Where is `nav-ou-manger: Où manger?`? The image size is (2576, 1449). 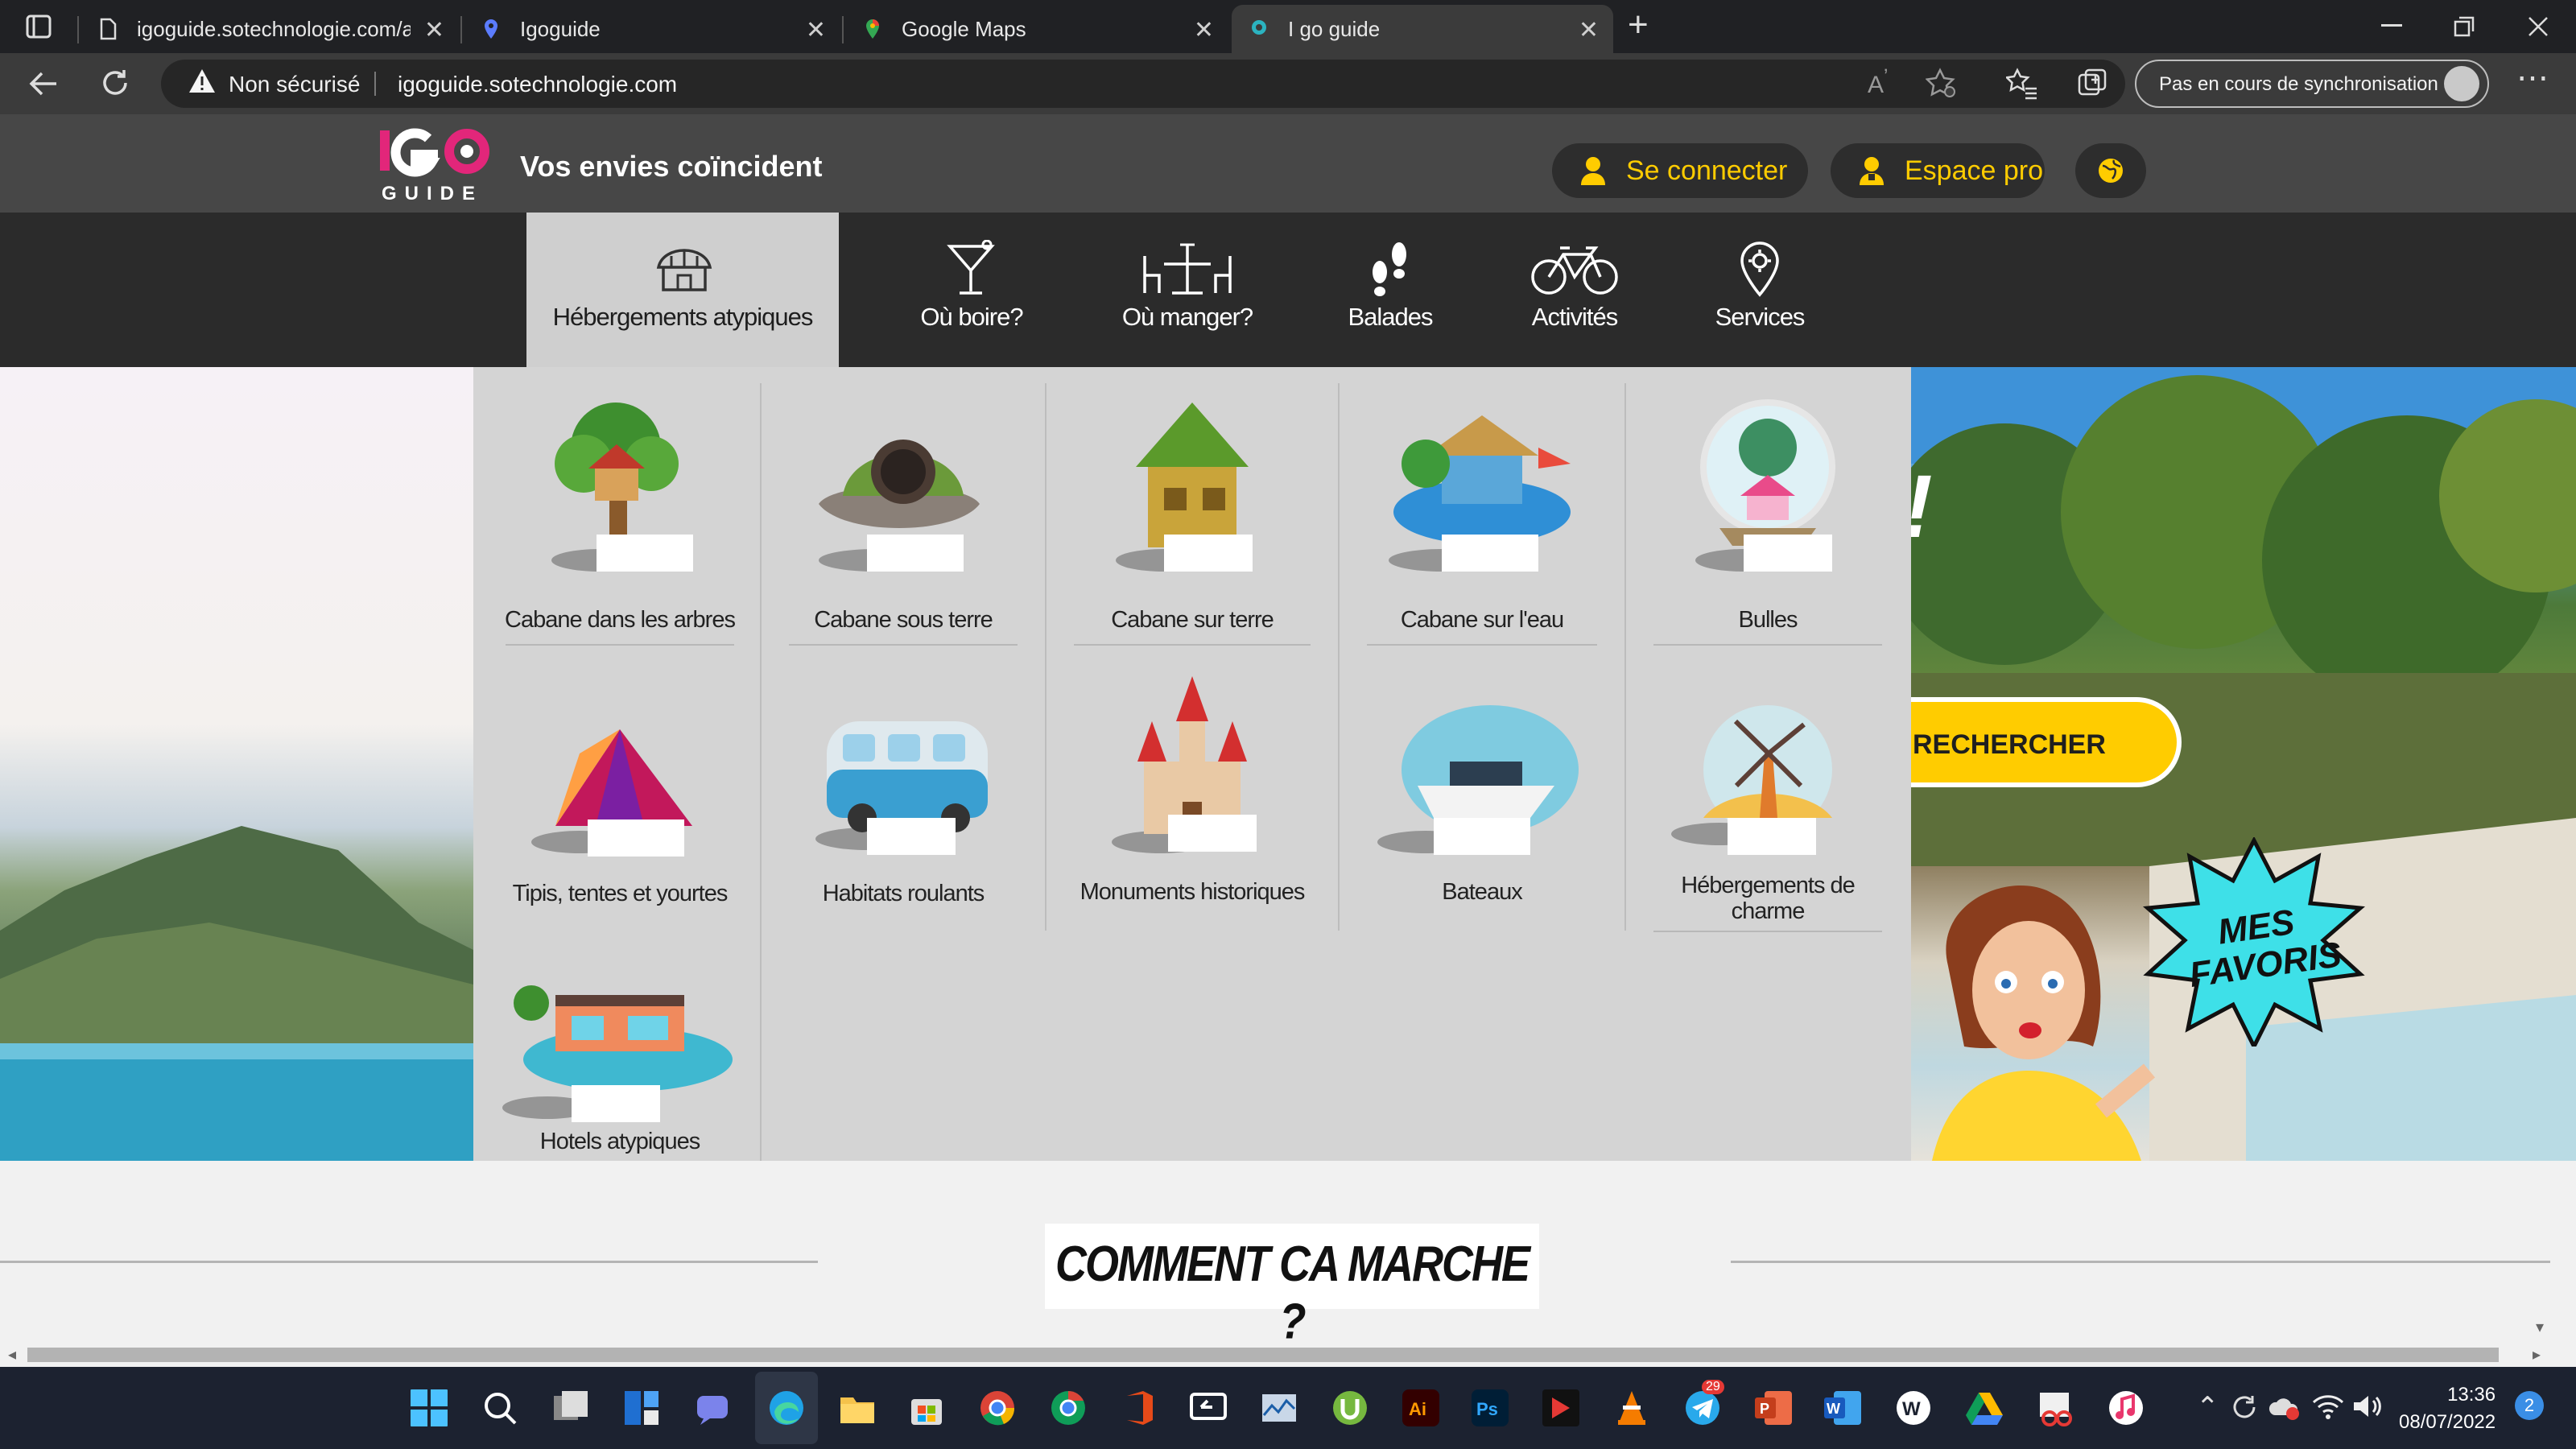
nav-ou-manger: Où manger? is located at coordinates (1187, 290).